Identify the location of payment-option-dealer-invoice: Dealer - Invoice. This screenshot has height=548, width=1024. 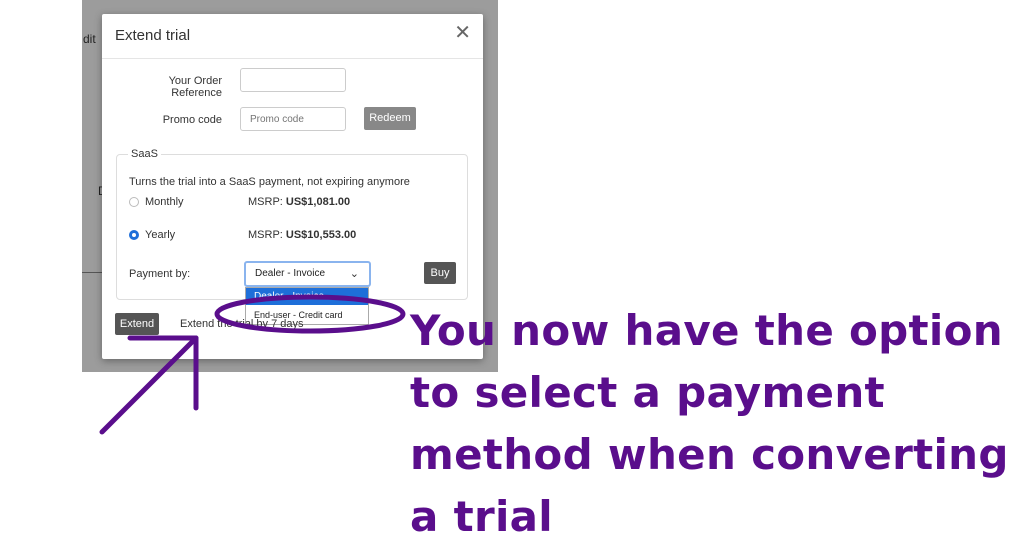
(307, 296).